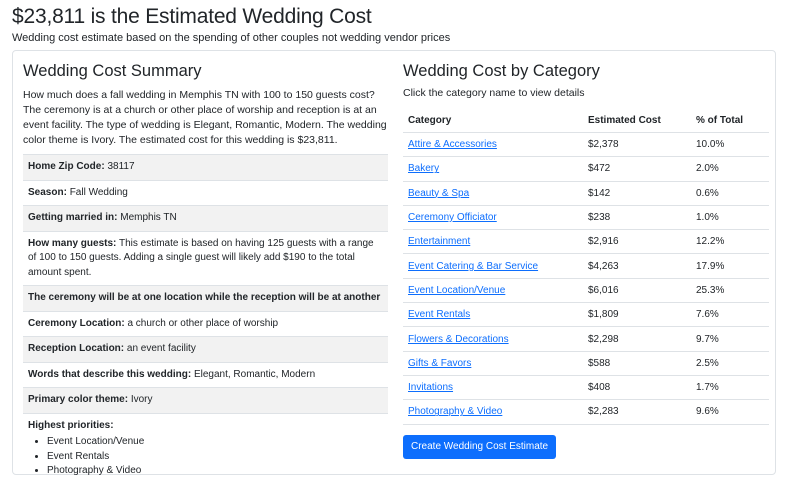 Image resolution: width=800 pixels, height=484 pixels. I want to click on table-row: Event Rentals $1,809 7.6%, so click(586, 315).